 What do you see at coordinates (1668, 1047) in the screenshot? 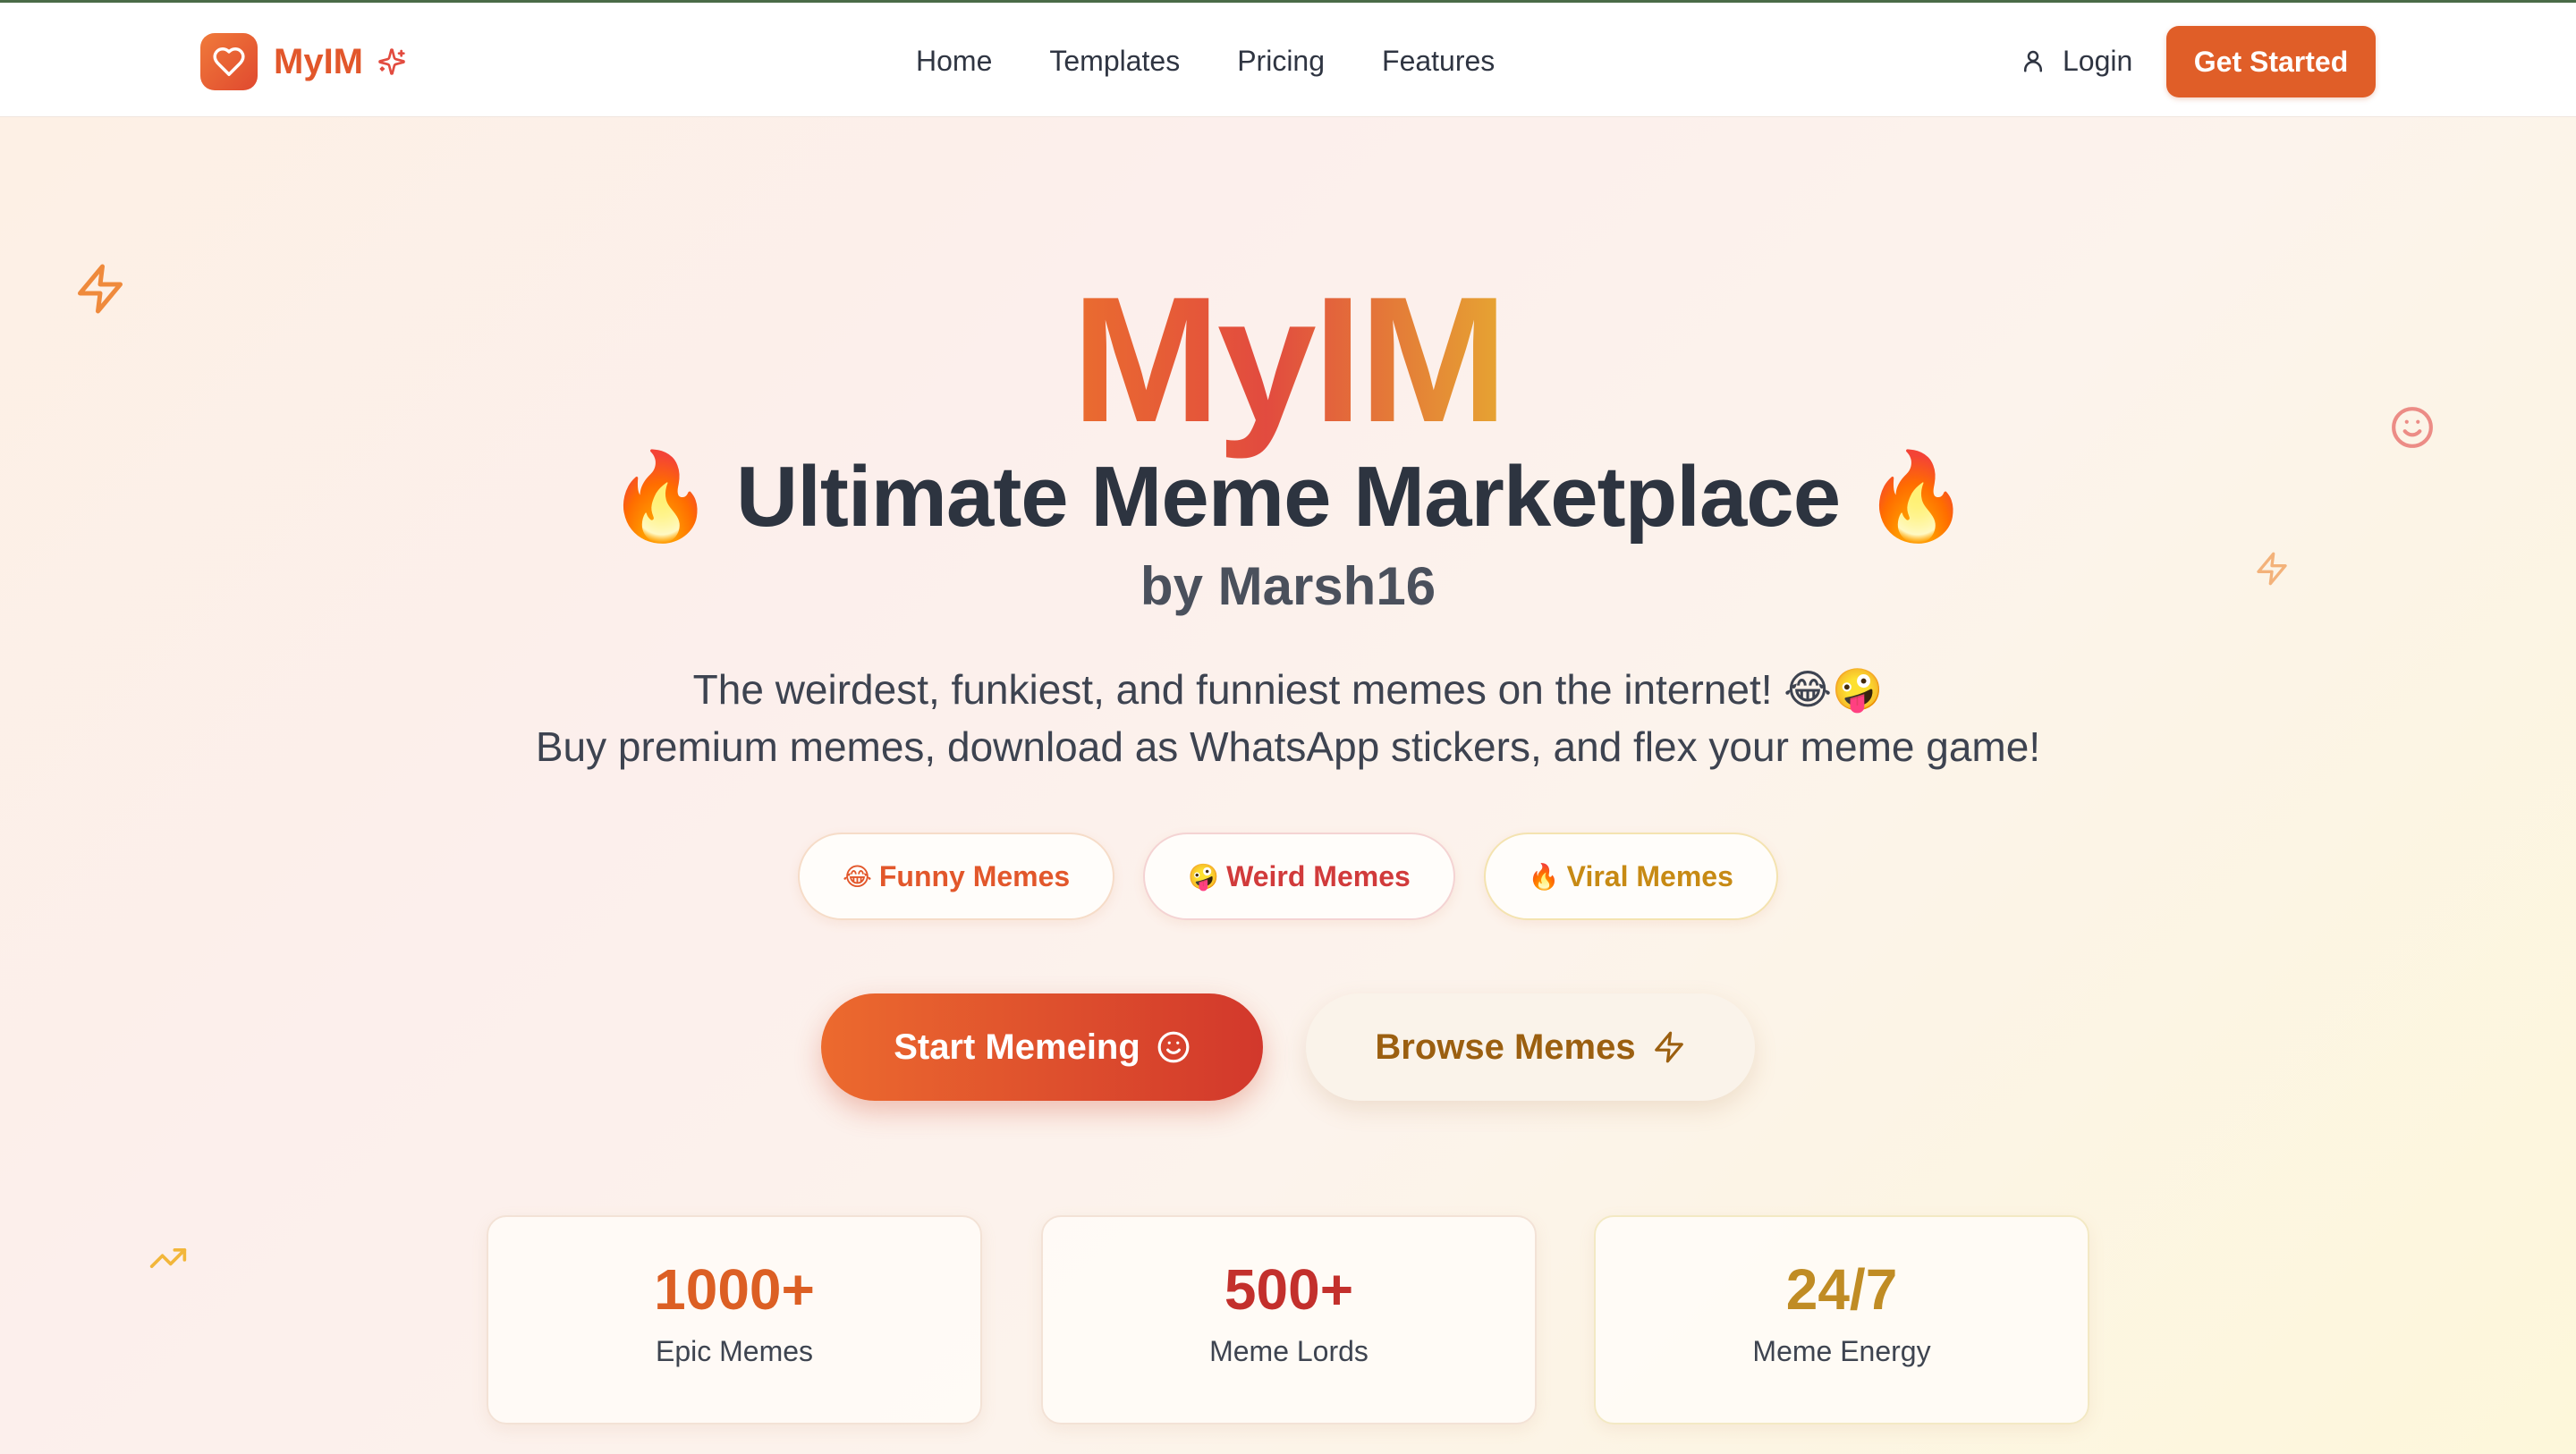
I see `zap-icon` at bounding box center [1668, 1047].